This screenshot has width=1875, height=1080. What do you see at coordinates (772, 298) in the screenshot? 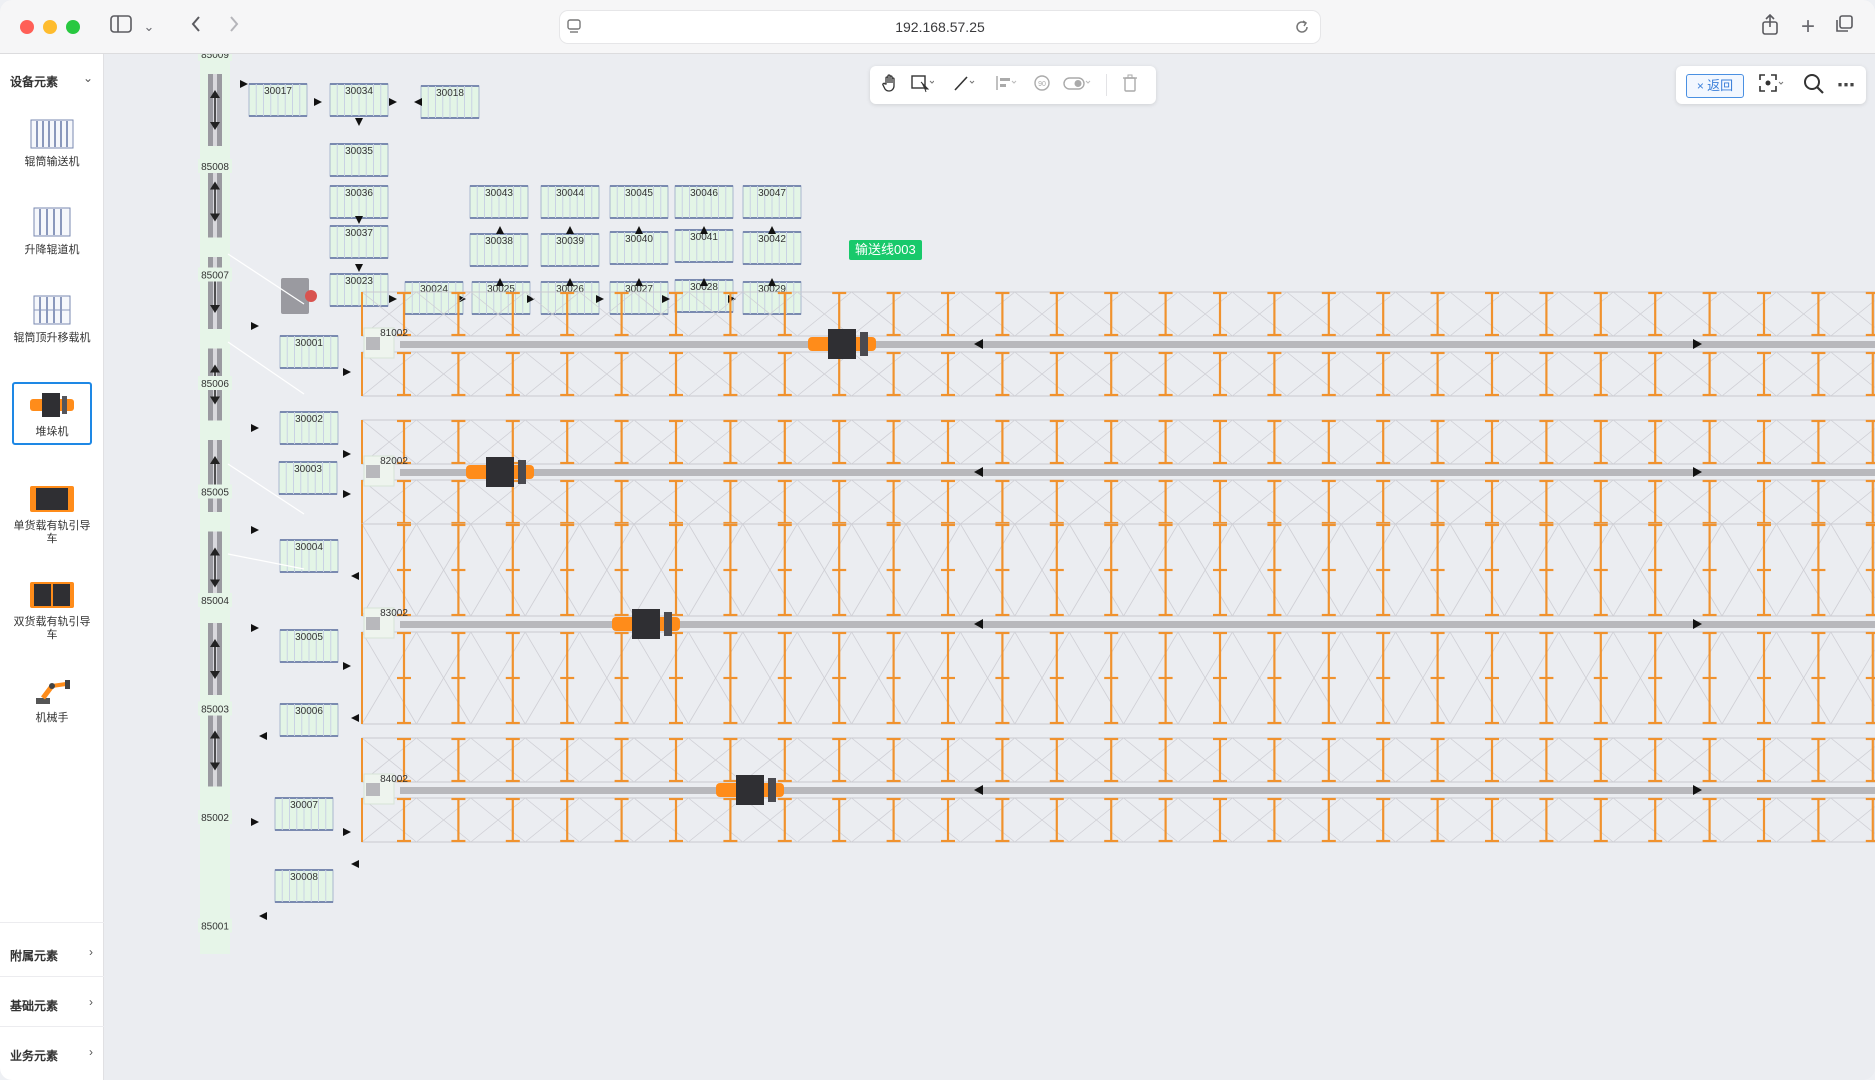
I see `conveyor-unit: 30029` at bounding box center [772, 298].